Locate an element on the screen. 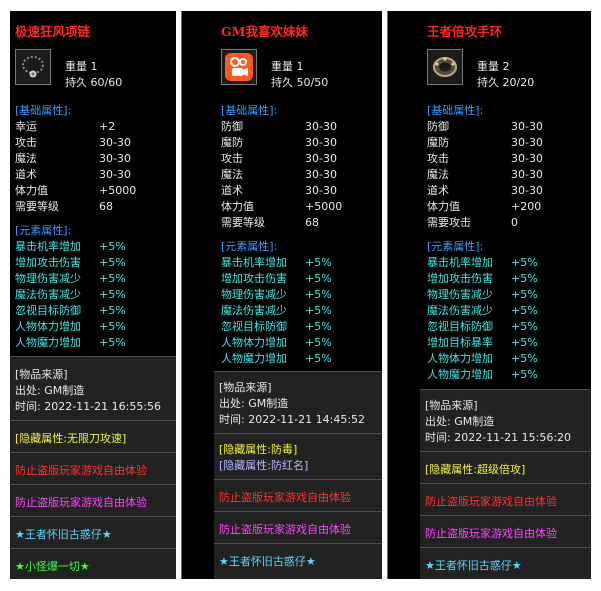 This screenshot has width=601, height=591. base-stat-row: 需要等级 68 is located at coordinates (64, 206).